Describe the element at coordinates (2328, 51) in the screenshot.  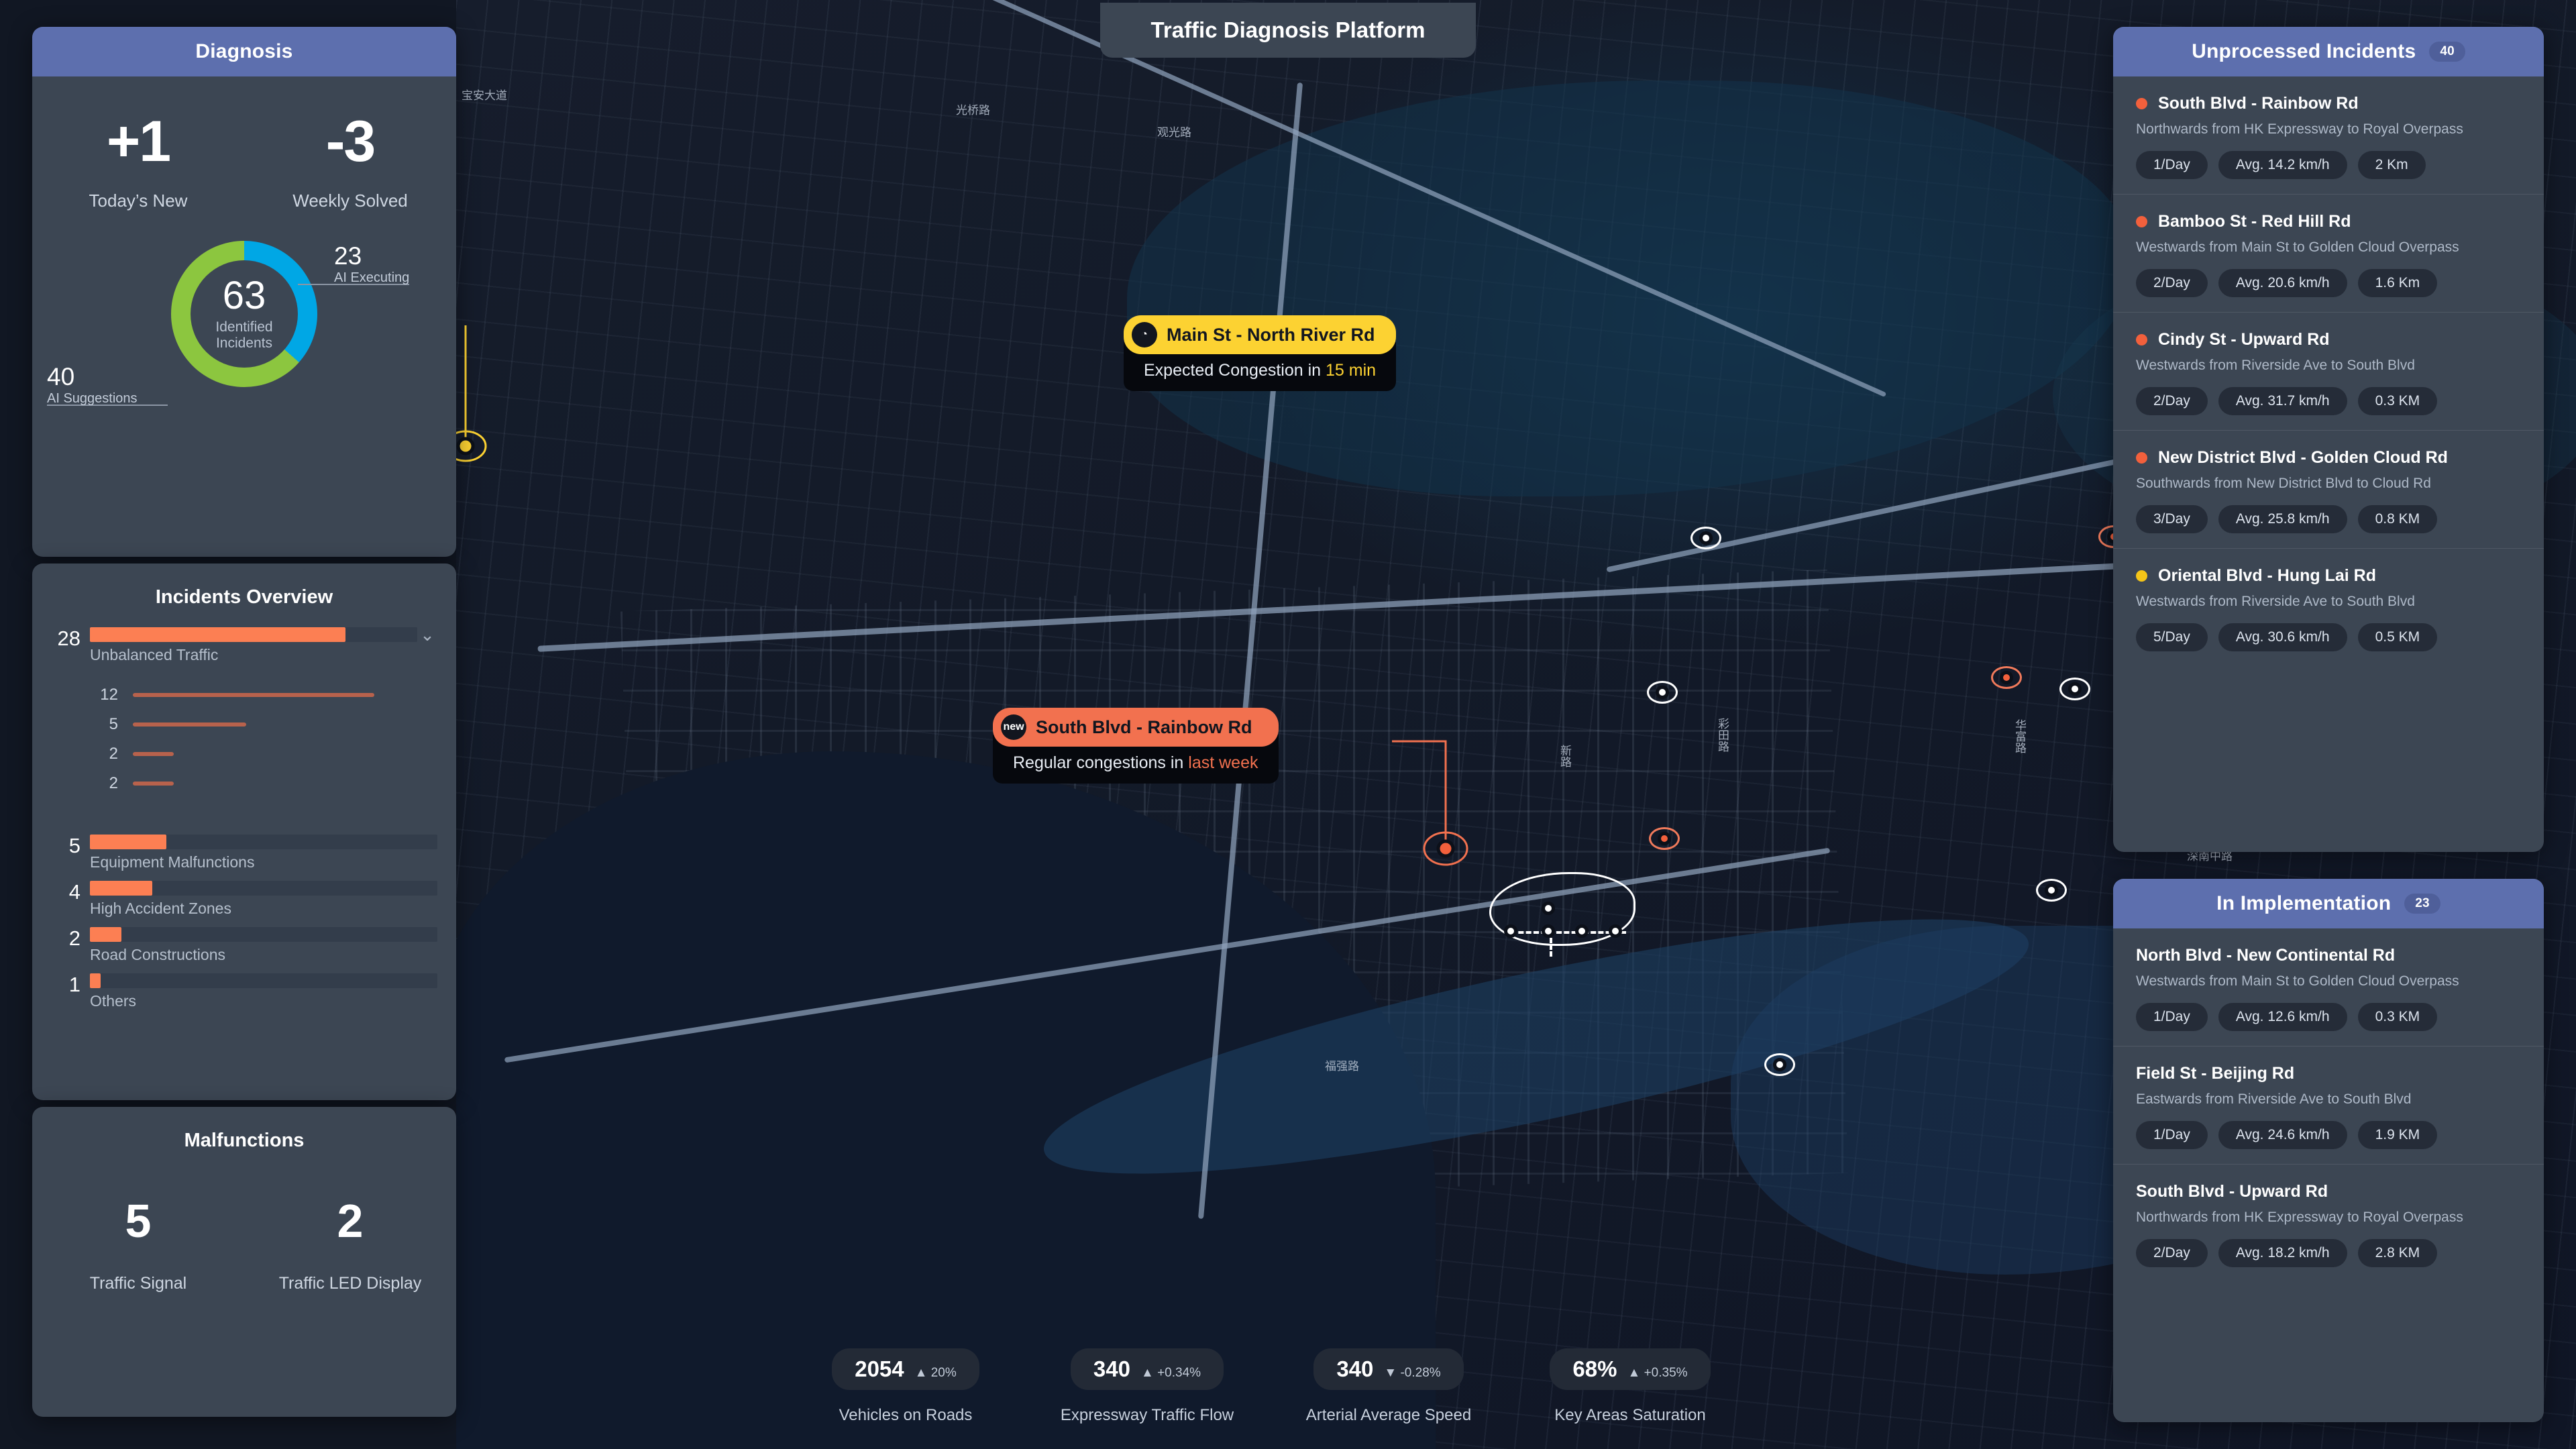
I see `unprocessed-panel-header: Unprocessed Incidents 40` at that location.